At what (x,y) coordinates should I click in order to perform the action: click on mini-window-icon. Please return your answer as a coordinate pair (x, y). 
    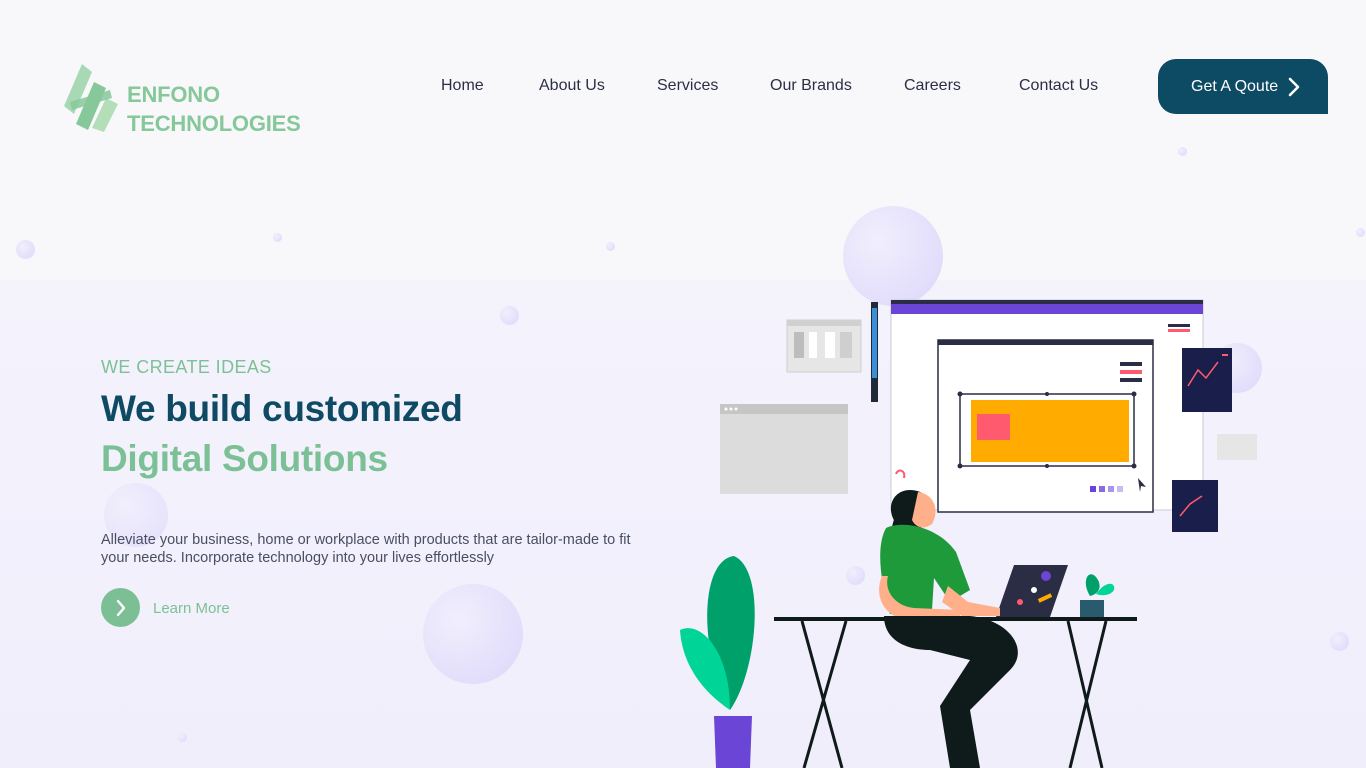
    Looking at the image, I should click on (824, 346).